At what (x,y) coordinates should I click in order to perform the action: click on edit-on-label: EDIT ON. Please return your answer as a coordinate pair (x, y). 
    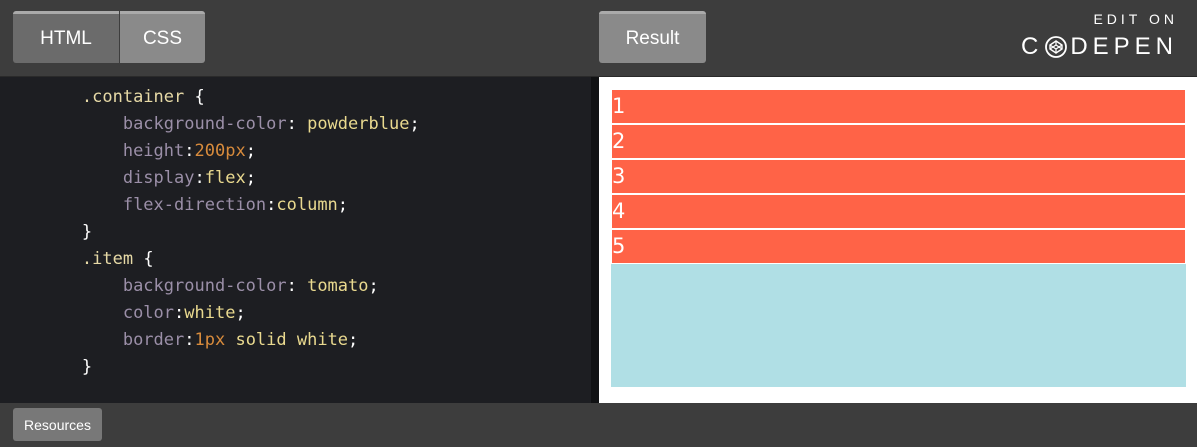
    Looking at the image, I should click on (1135, 19).